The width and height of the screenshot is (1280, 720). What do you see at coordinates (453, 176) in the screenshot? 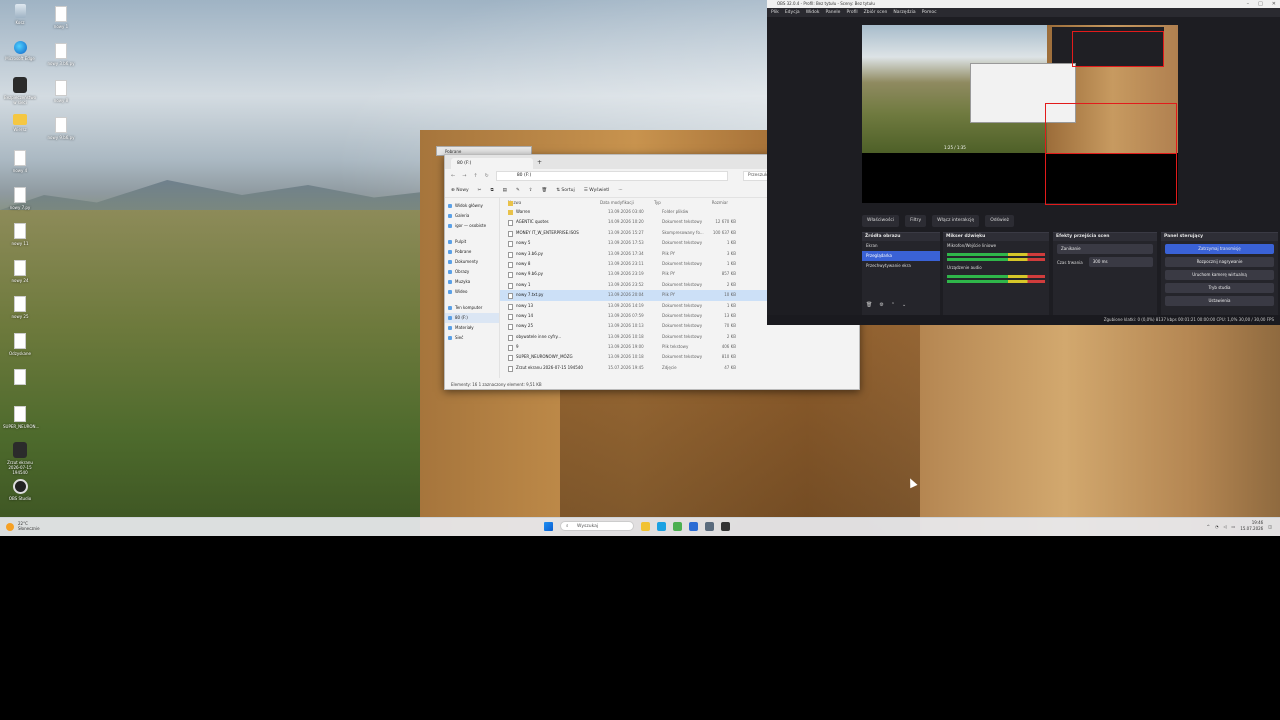
I see `back-icon: ←` at bounding box center [453, 176].